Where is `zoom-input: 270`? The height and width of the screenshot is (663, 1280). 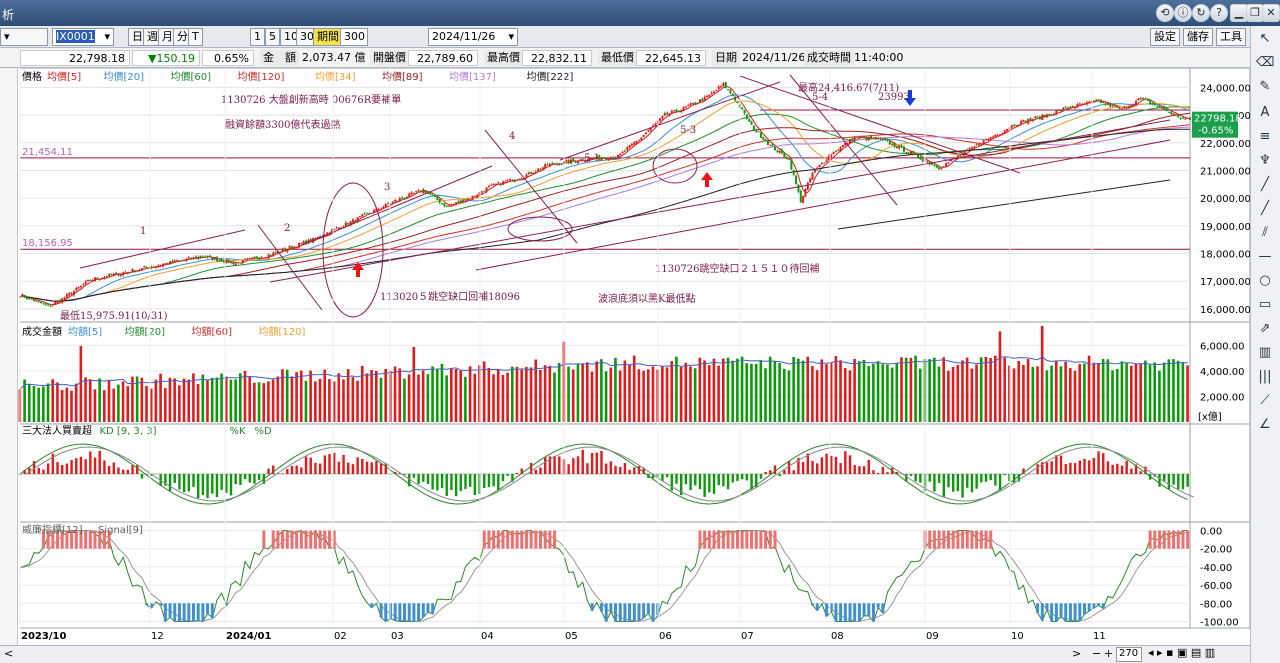
zoom-input: 270 is located at coordinates (1129, 654).